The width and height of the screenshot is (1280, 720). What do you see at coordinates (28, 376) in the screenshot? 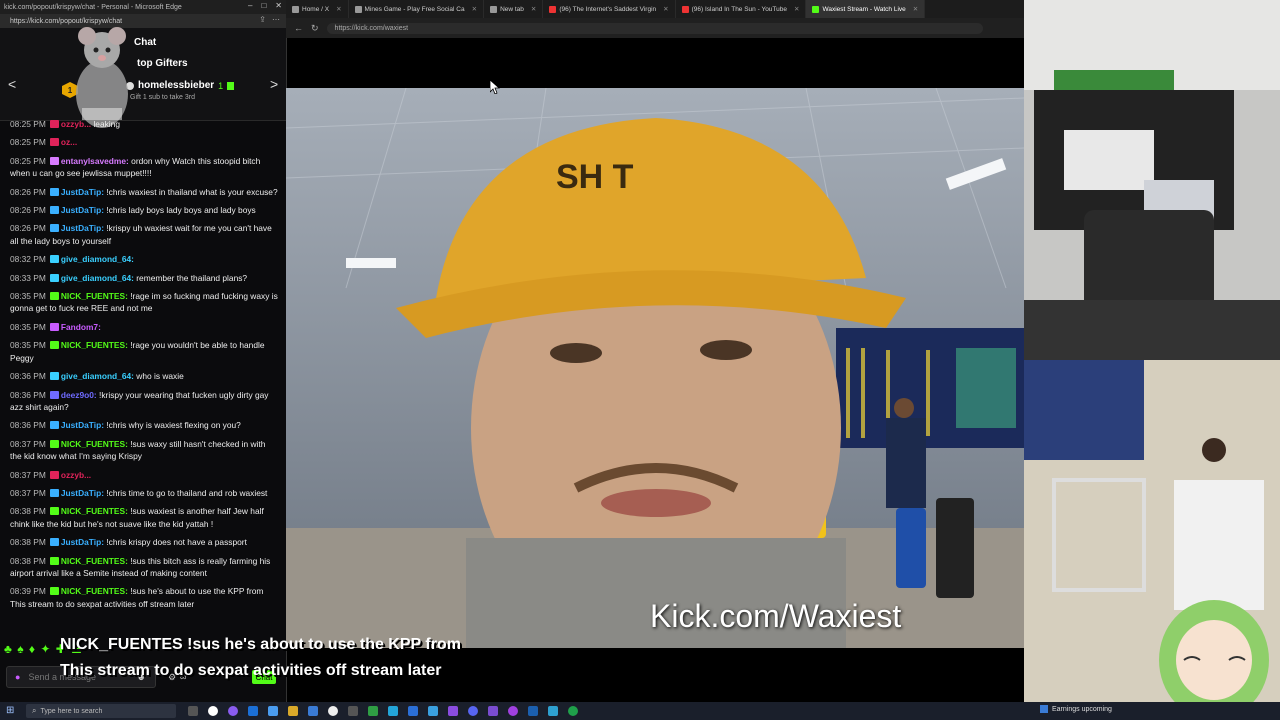
I see `message-time: 08:36 PM` at bounding box center [28, 376].